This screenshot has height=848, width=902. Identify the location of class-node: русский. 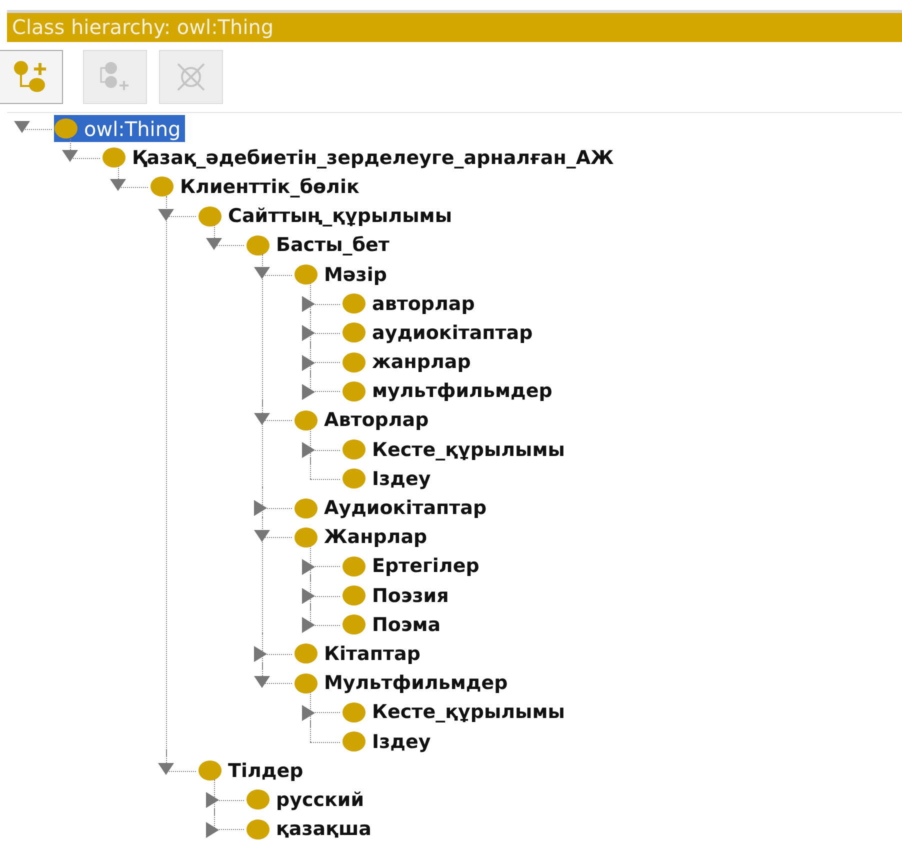
(307, 800).